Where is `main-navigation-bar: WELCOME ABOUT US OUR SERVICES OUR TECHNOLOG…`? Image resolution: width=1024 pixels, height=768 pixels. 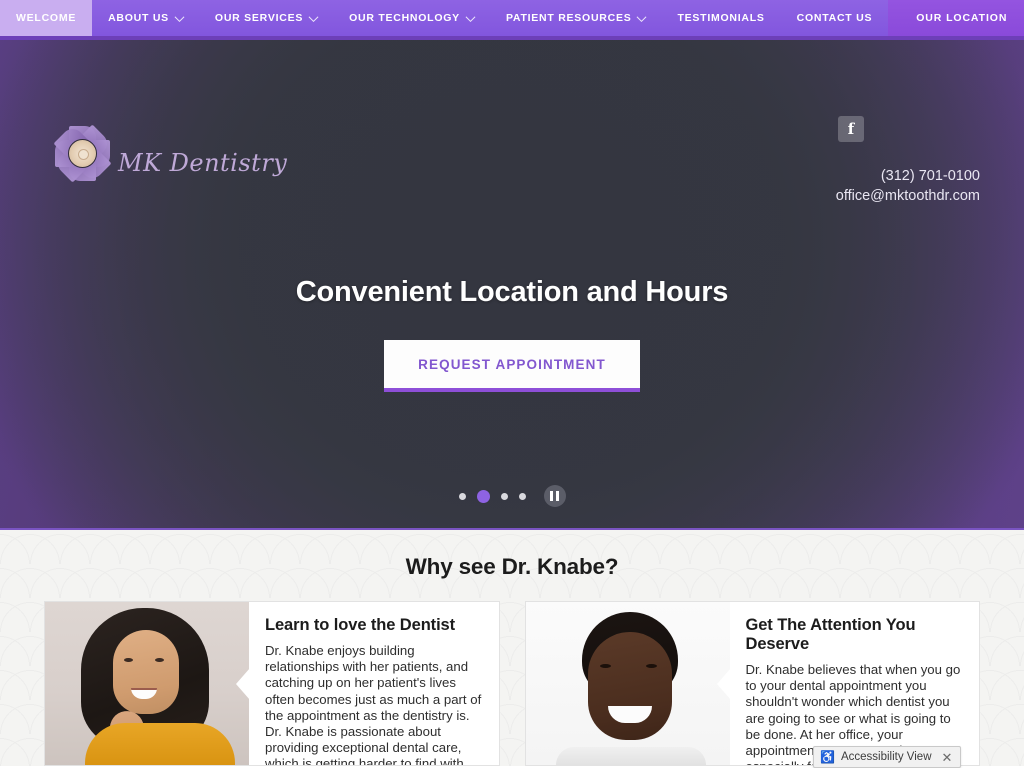 main-navigation-bar: WELCOME ABOUT US OUR SERVICES OUR TECHNOLOG… is located at coordinates (512, 20).